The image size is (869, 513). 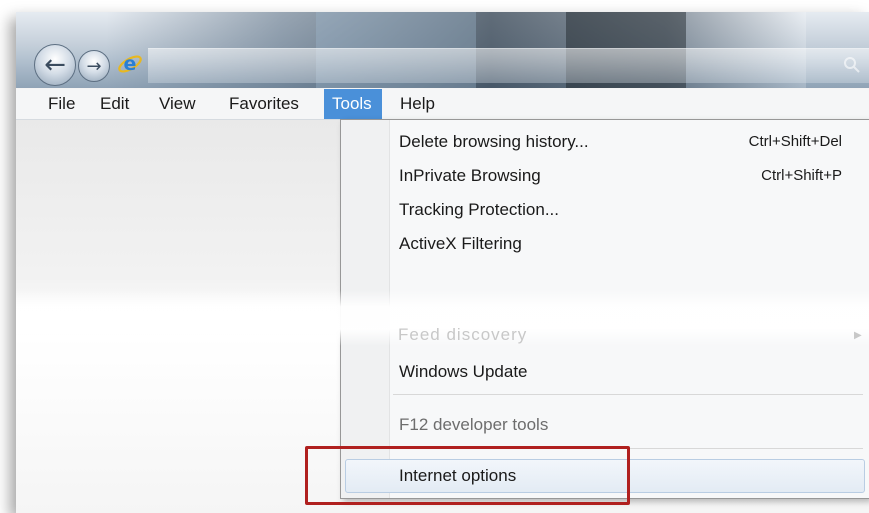 I want to click on back-button: ←, so click(x=55, y=65).